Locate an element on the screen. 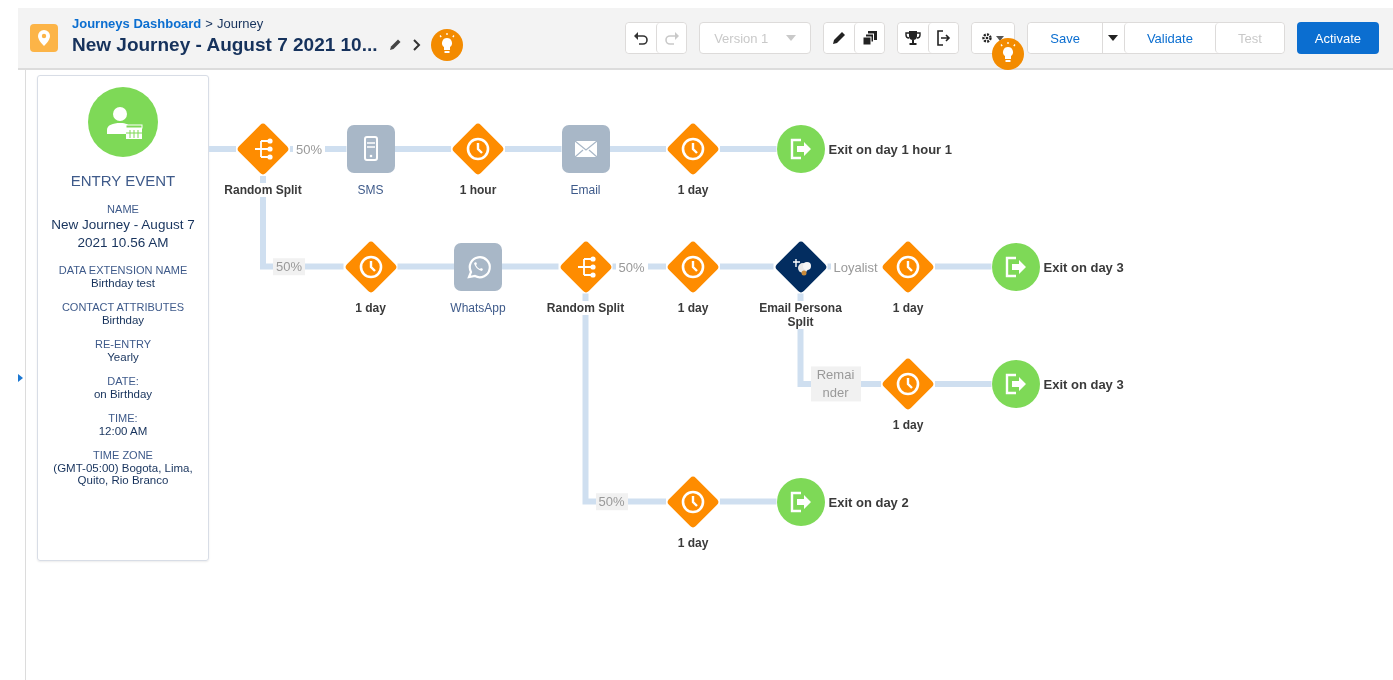 The width and height of the screenshot is (1393, 680). node-label: Email is located at coordinates (585, 190).